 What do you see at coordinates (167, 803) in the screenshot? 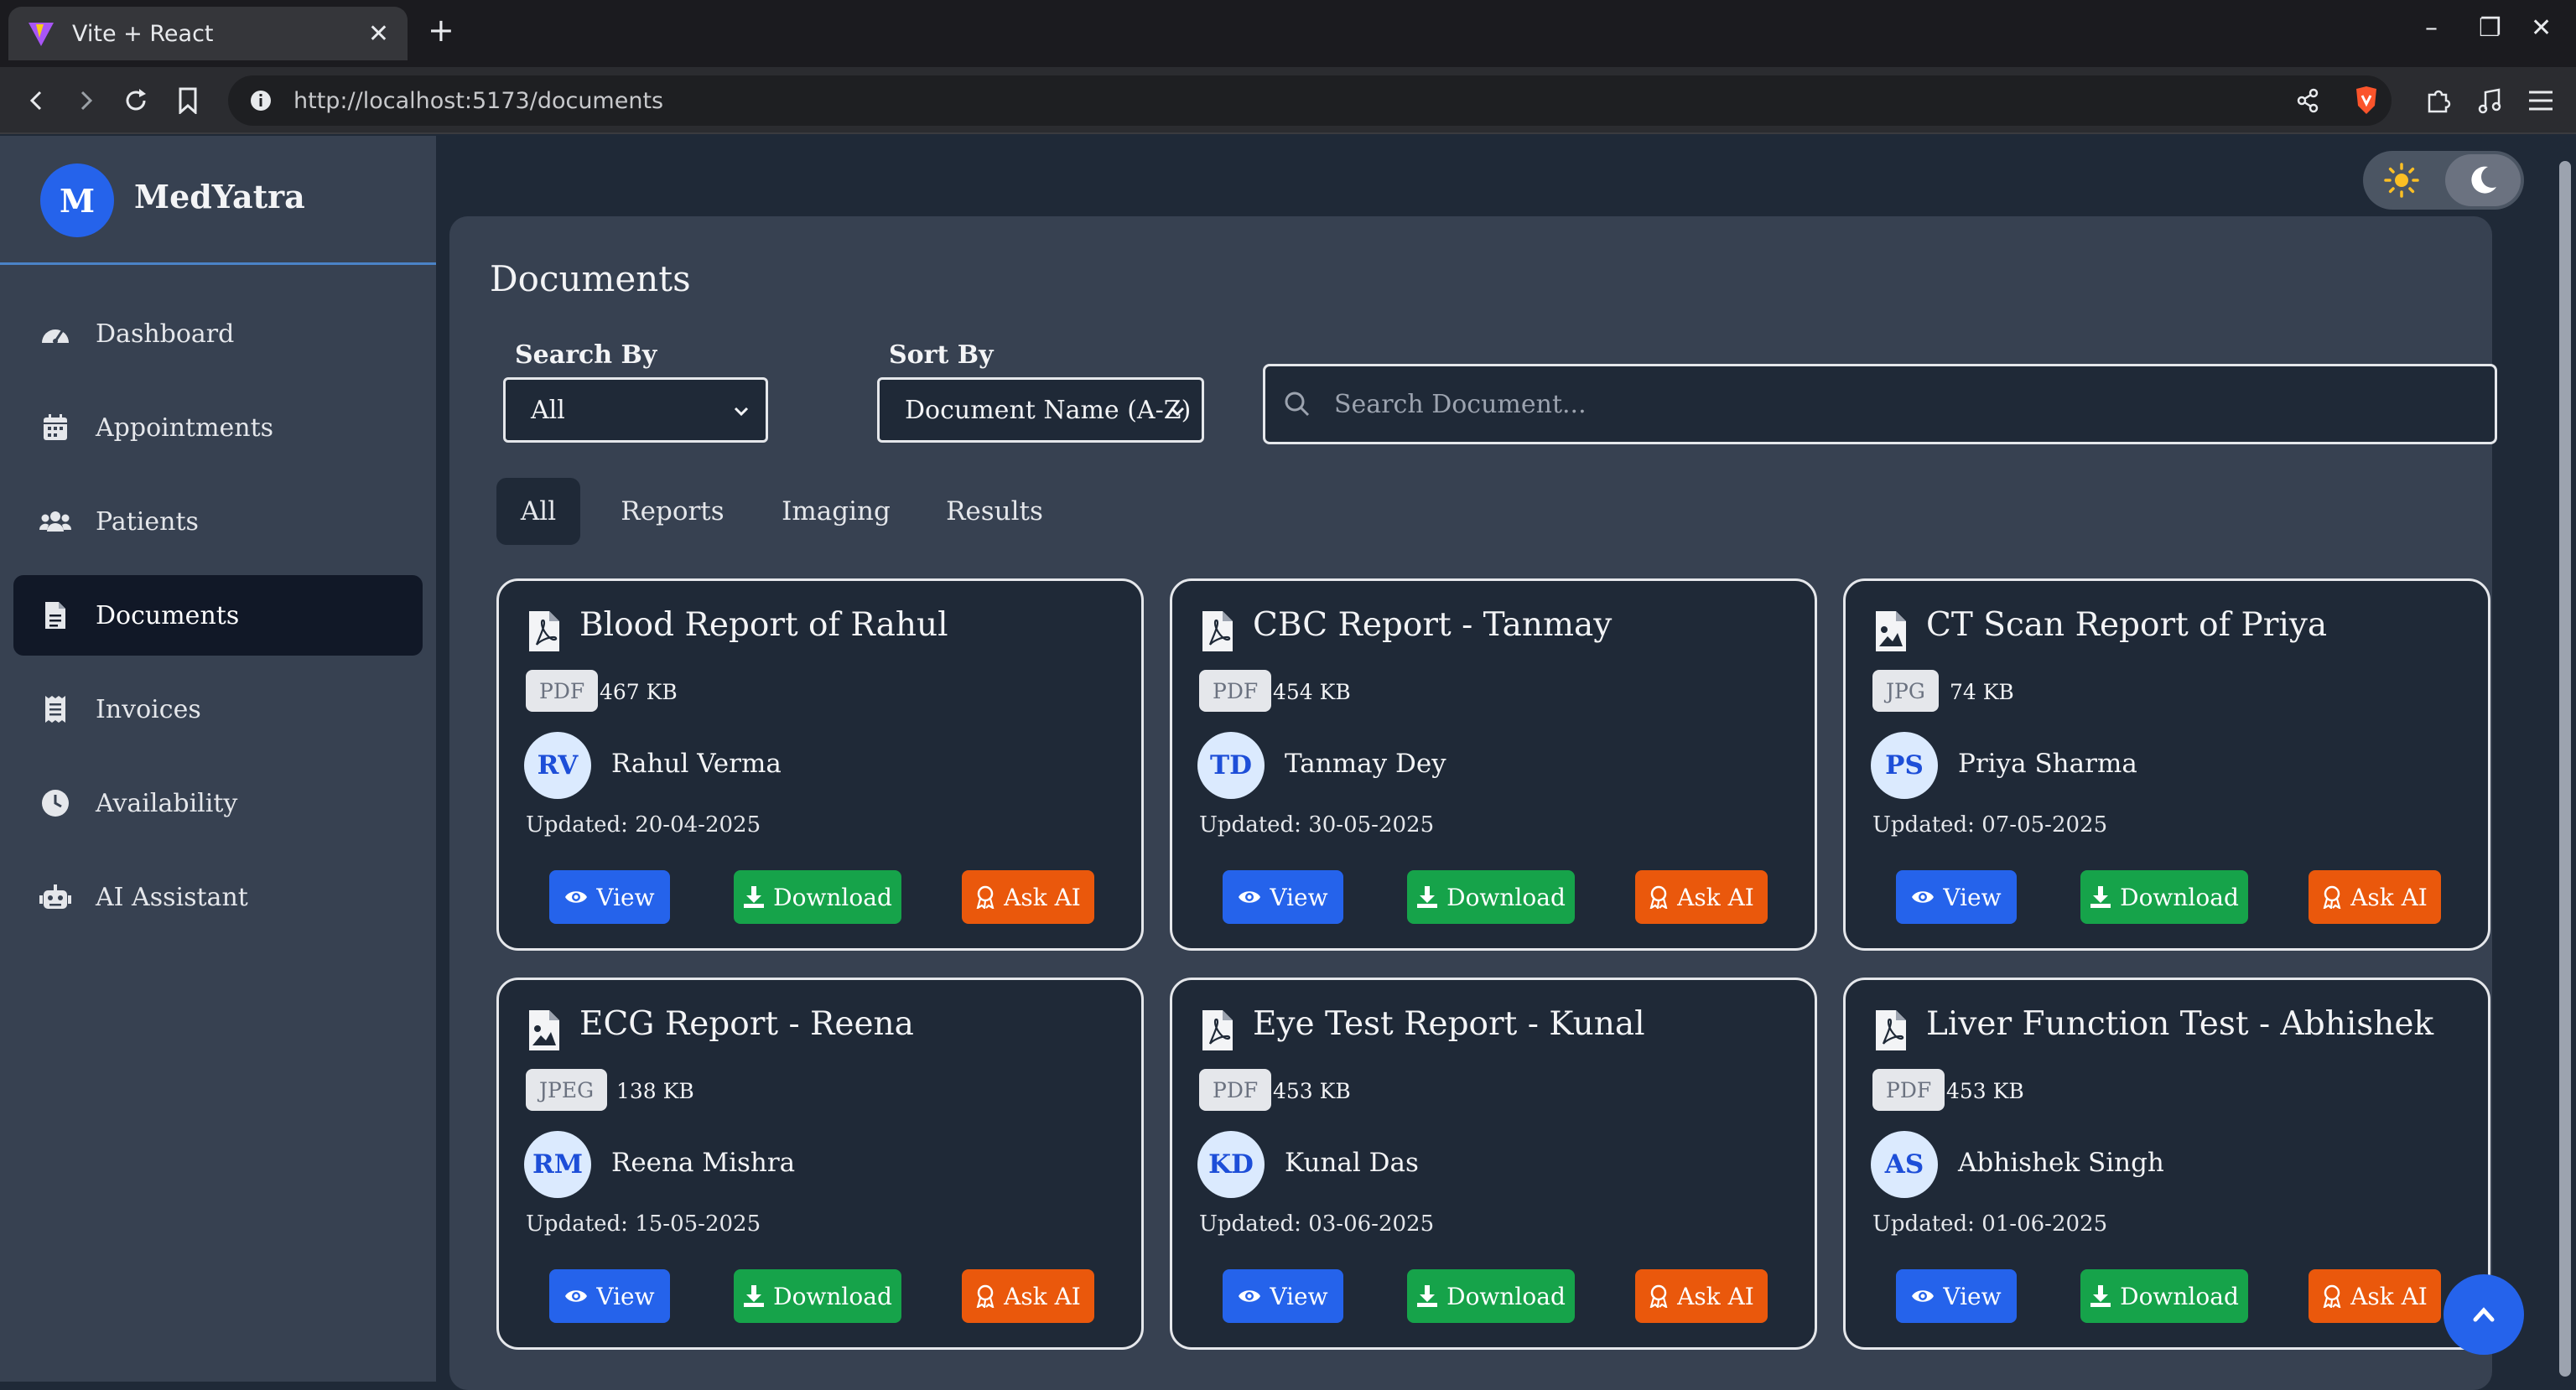
I see `sidebar-item-label: Availability` at bounding box center [167, 803].